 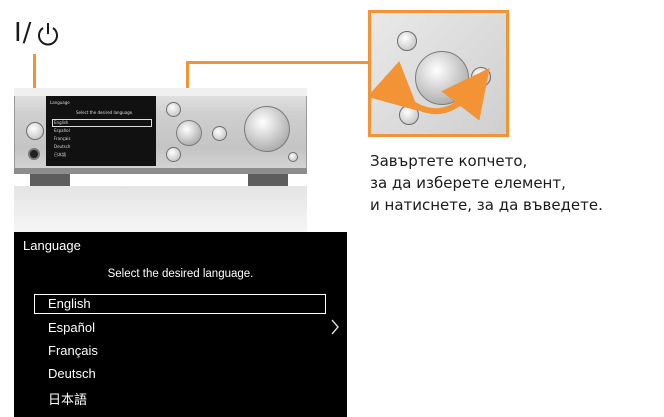 I want to click on mini-screen-item: Français, so click(x=62, y=138).